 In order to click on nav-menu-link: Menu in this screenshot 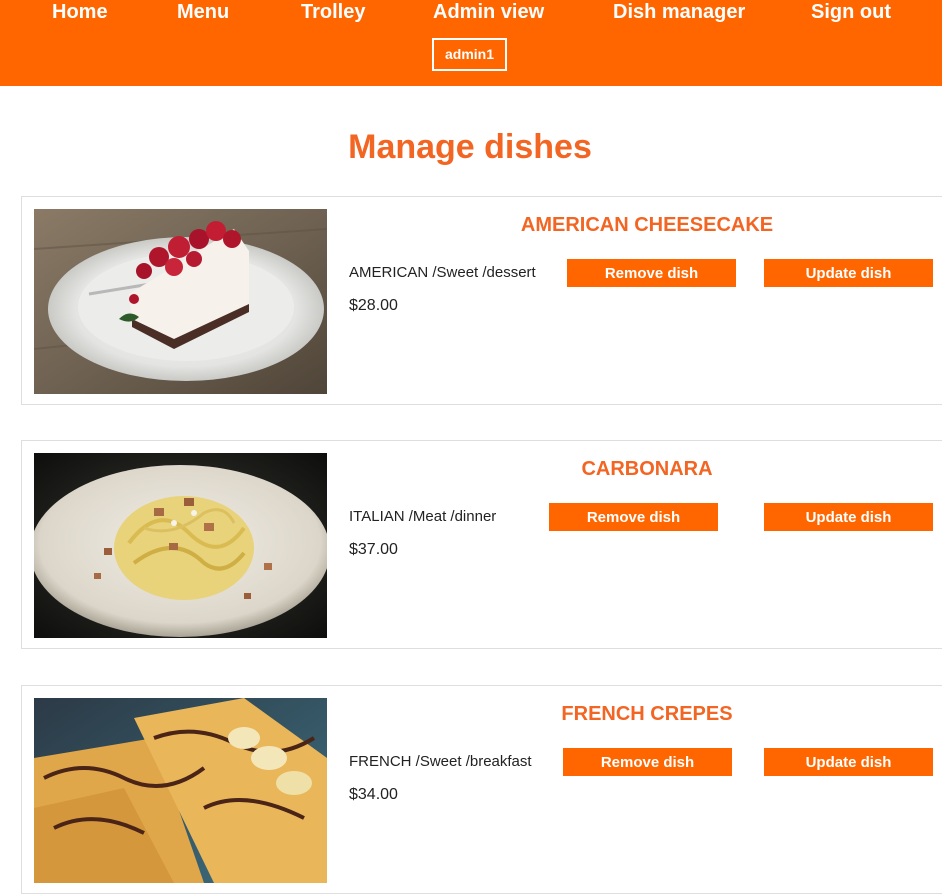, I will do `click(203, 12)`.